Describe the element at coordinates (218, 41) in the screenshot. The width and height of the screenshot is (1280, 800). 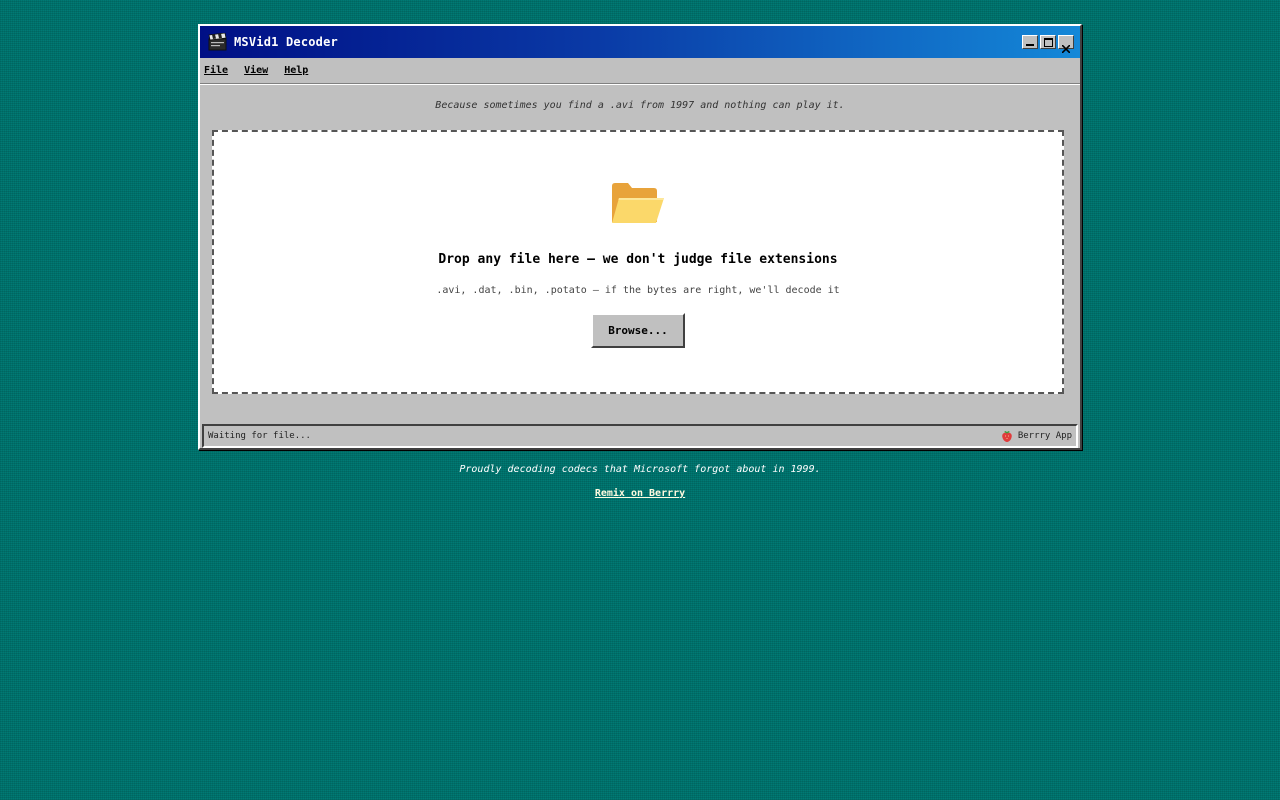
I see `clapperboard-icon` at that location.